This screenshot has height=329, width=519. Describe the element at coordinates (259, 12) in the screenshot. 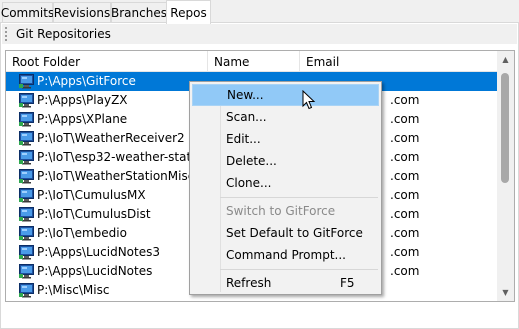

I see `tab-strip: Commits Revisions Branches Repos` at that location.